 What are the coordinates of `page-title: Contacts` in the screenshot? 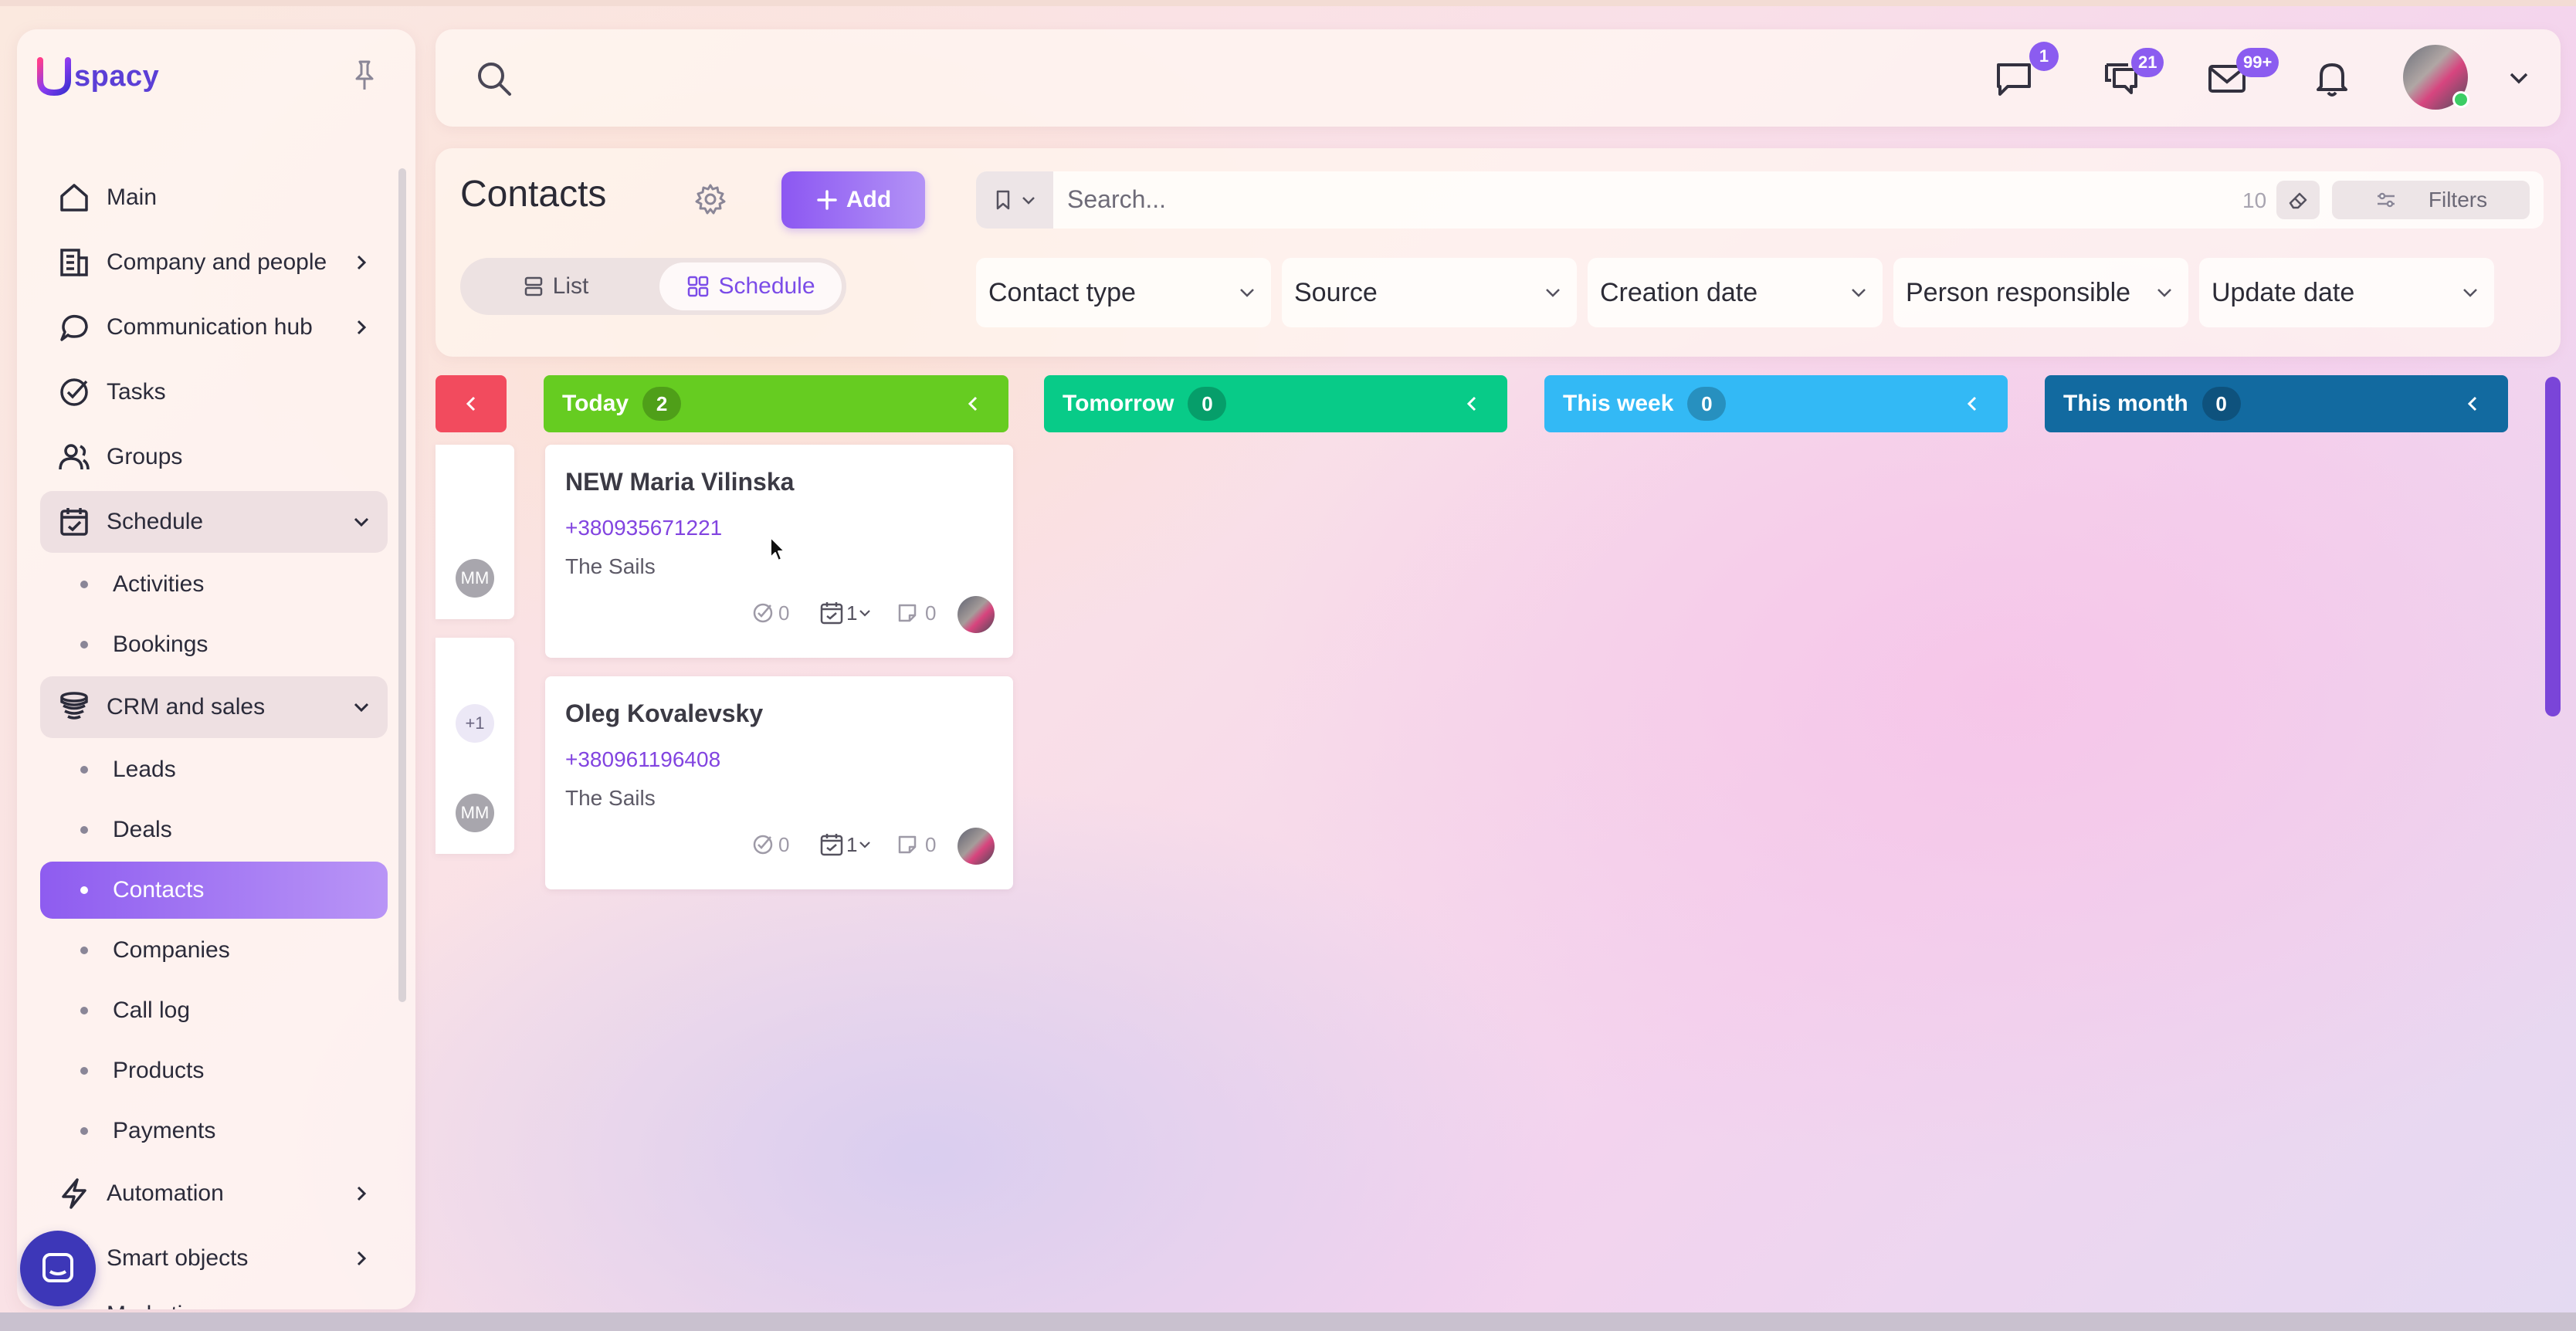 It's located at (533, 195).